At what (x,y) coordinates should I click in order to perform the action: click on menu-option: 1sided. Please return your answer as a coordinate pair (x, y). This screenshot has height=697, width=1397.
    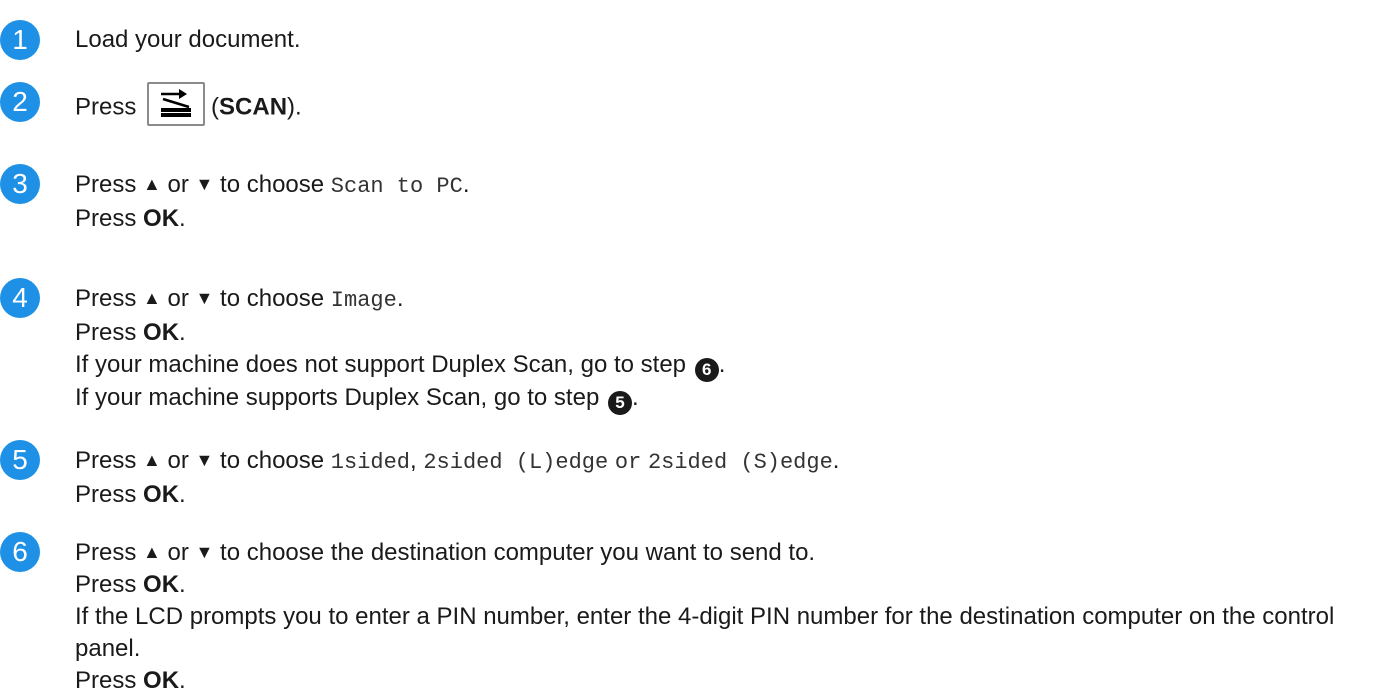
    Looking at the image, I should click on (370, 462).